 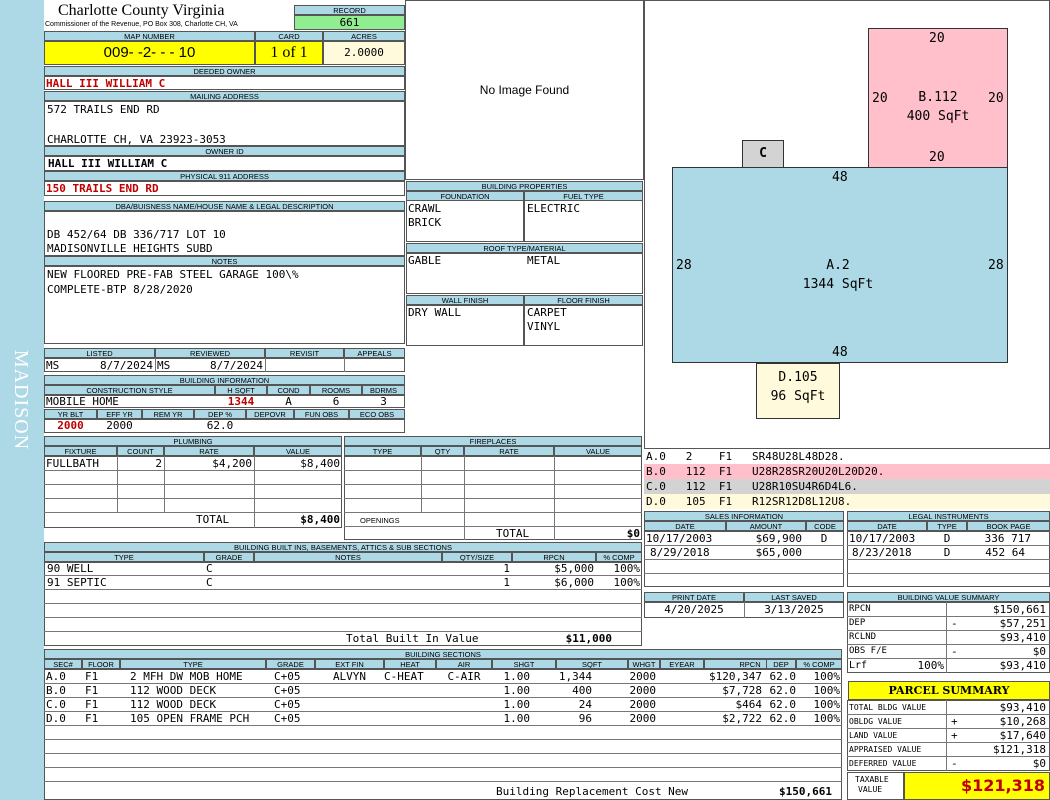 What do you see at coordinates (592, 664) in the screenshot?
I see `section-col-sqft-header: SQFT` at bounding box center [592, 664].